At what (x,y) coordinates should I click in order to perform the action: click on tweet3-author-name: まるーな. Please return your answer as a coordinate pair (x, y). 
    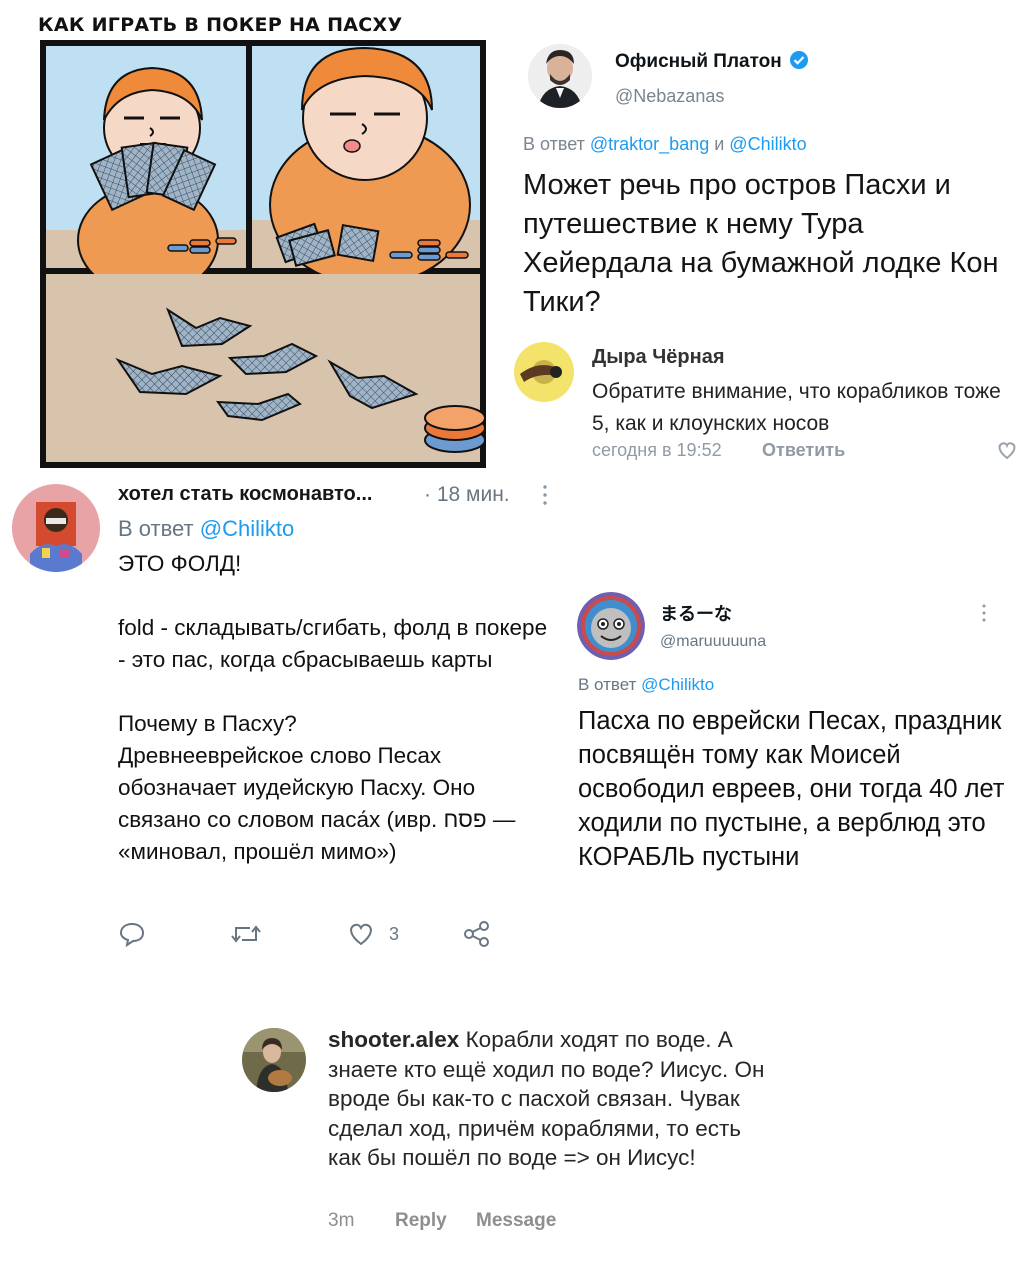
    Looking at the image, I should click on (696, 613).